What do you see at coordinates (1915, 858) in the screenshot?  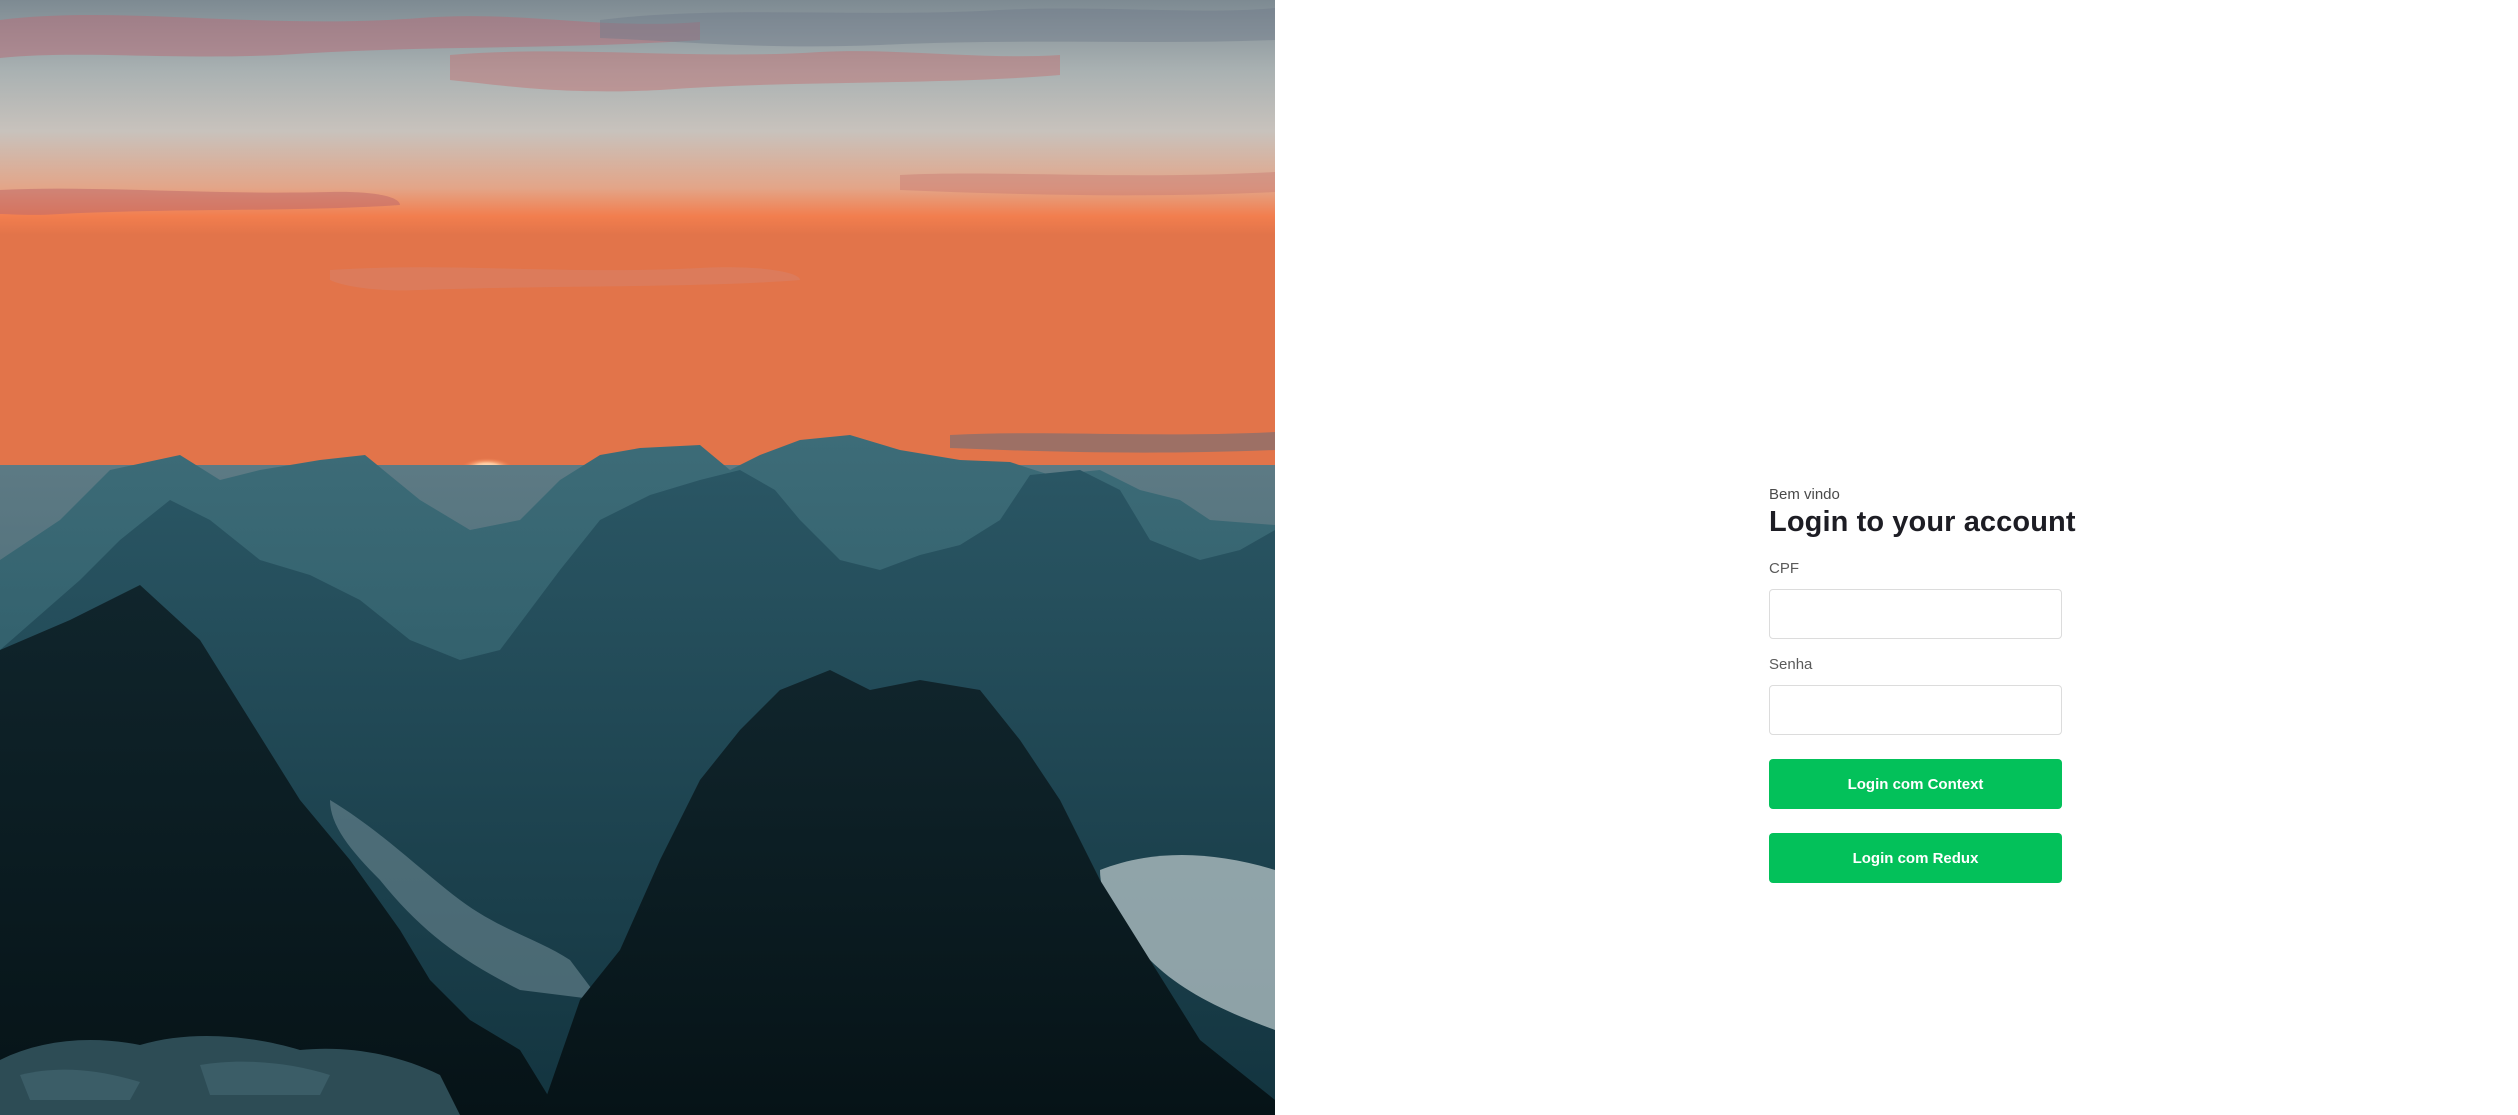 I see `login-redux-button: Login com Redux` at bounding box center [1915, 858].